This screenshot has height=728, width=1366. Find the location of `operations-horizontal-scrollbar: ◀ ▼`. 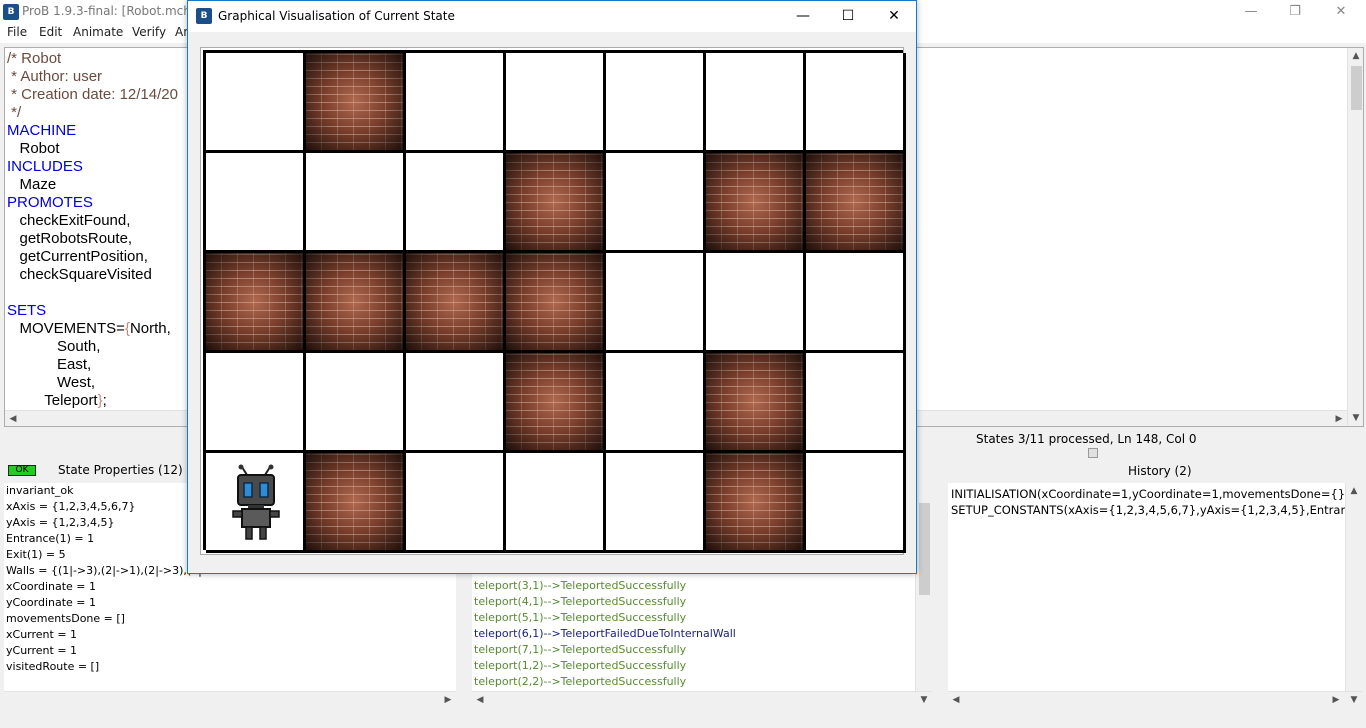

operations-horizontal-scrollbar: ◀ ▼ is located at coordinates (702, 699).